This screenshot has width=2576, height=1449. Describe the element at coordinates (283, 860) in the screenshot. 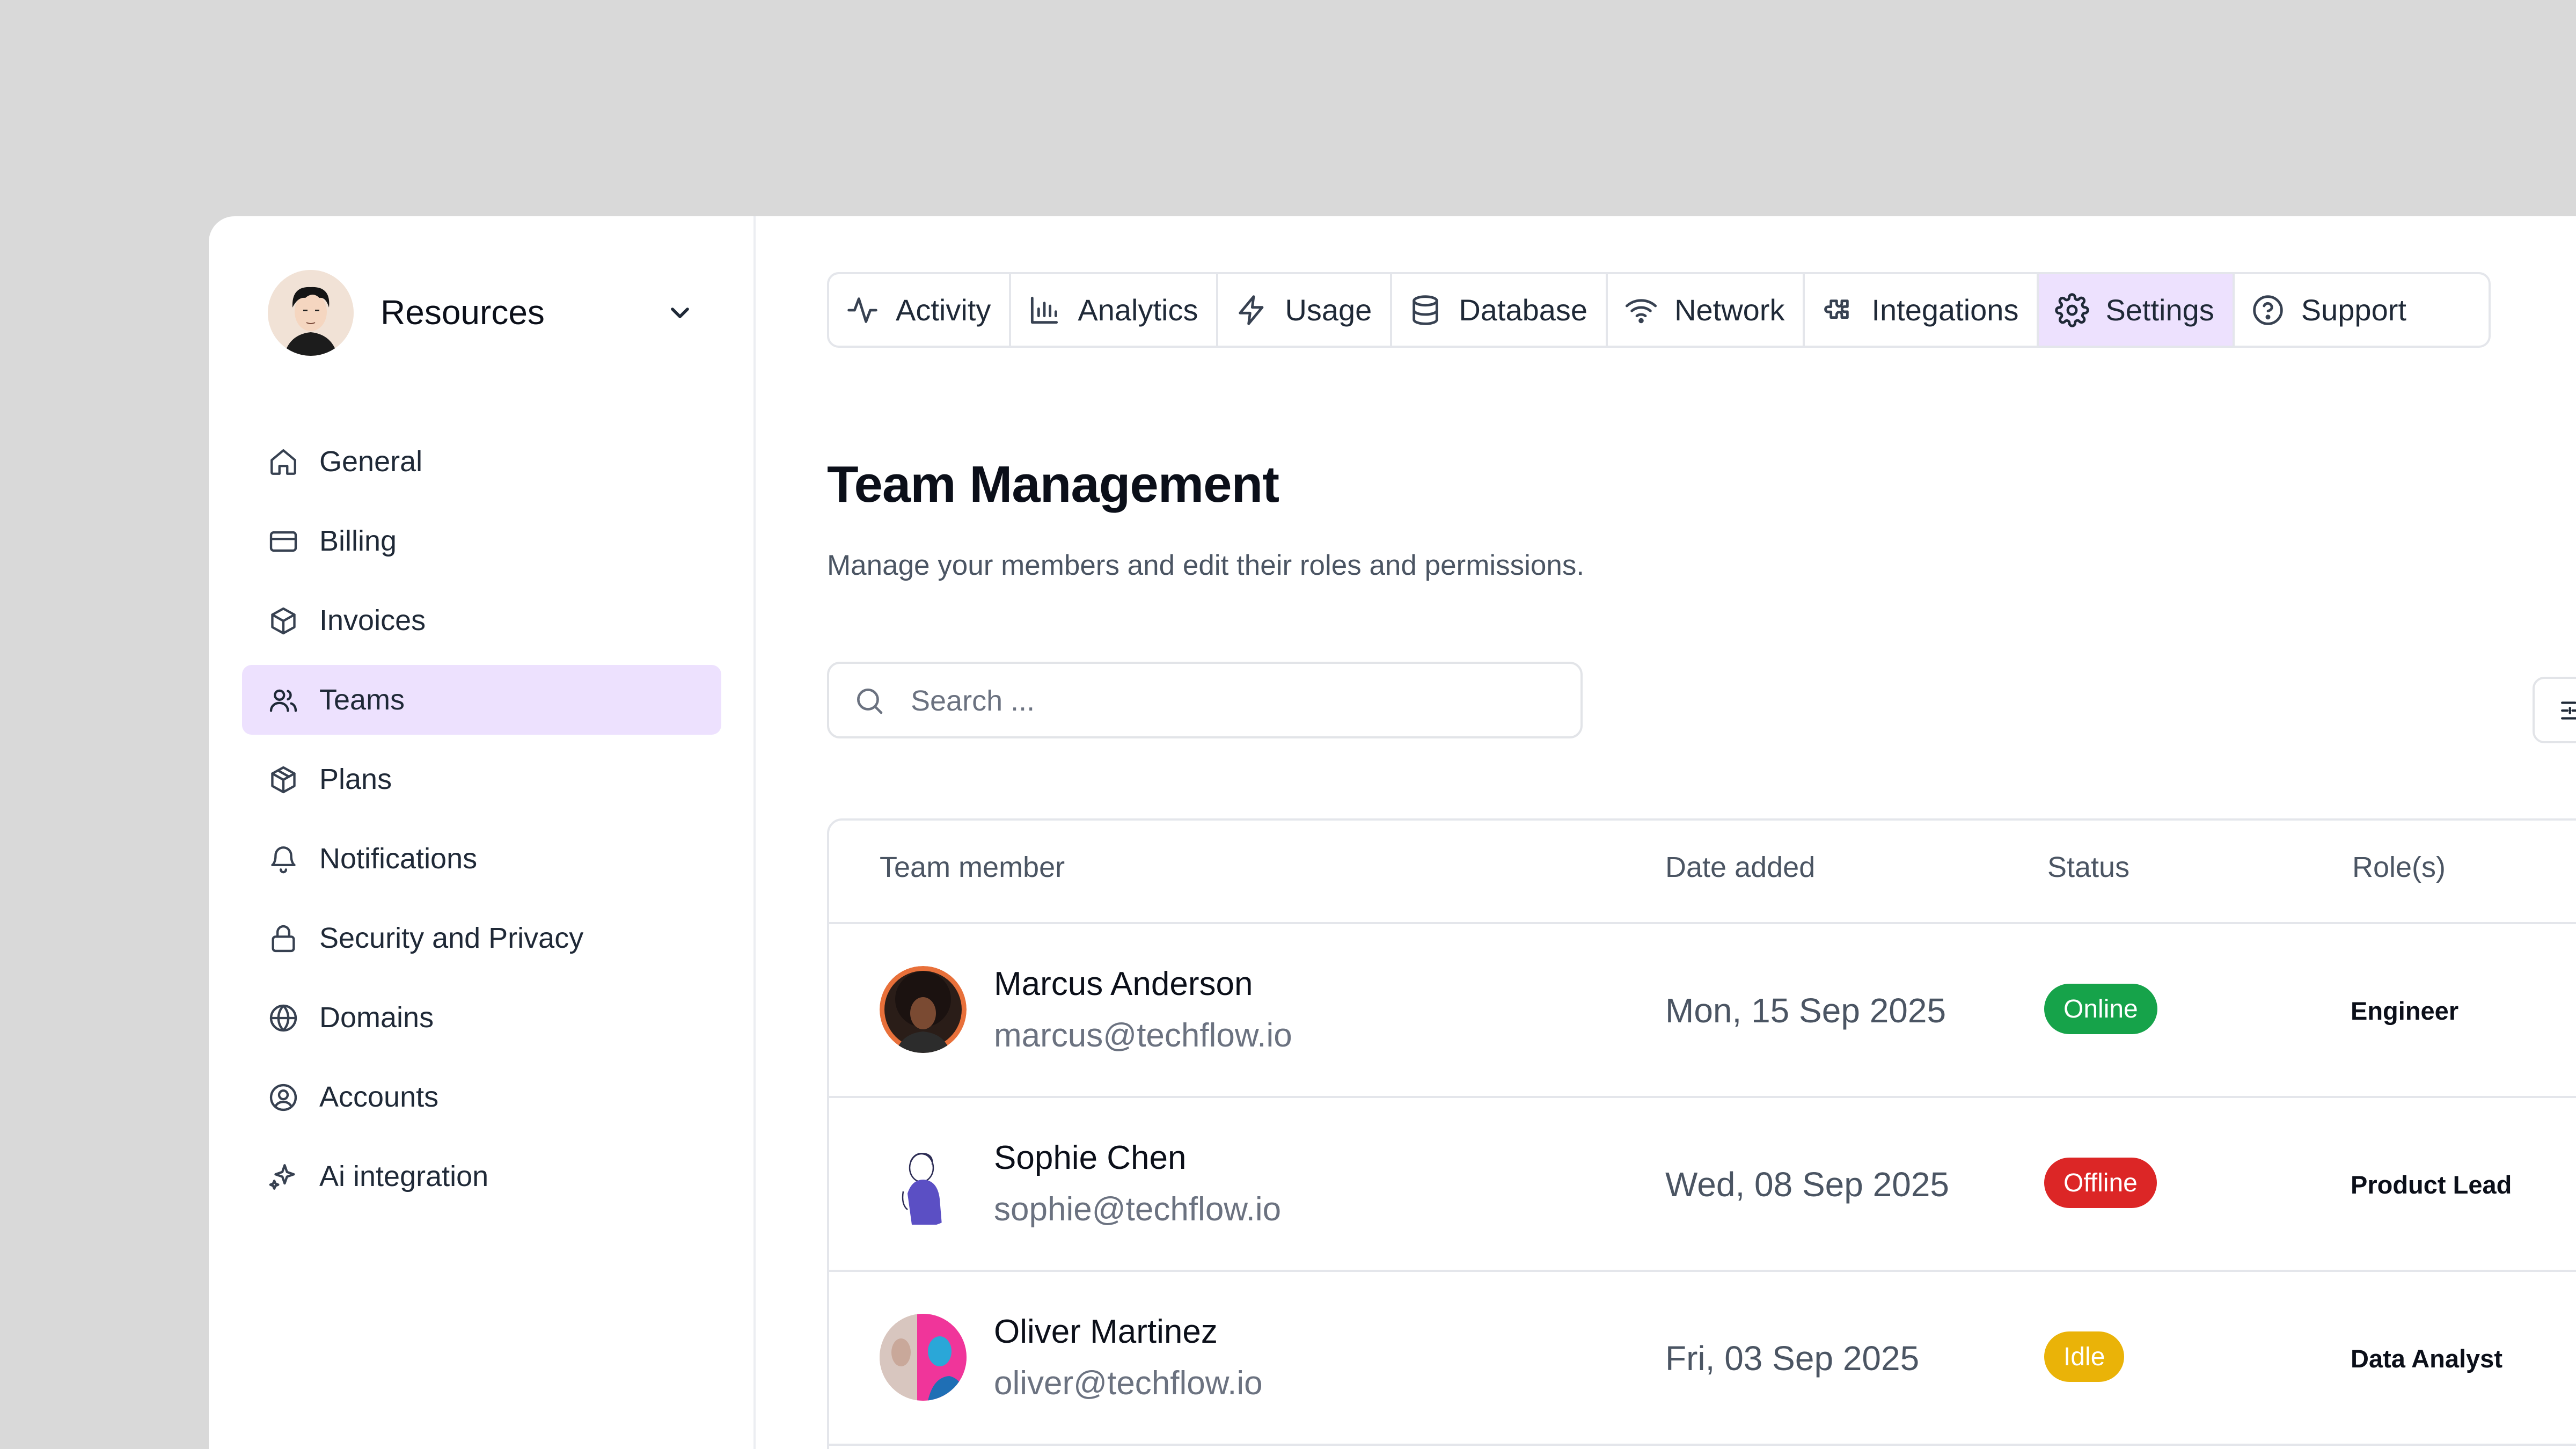

I see `bell-icon` at that location.